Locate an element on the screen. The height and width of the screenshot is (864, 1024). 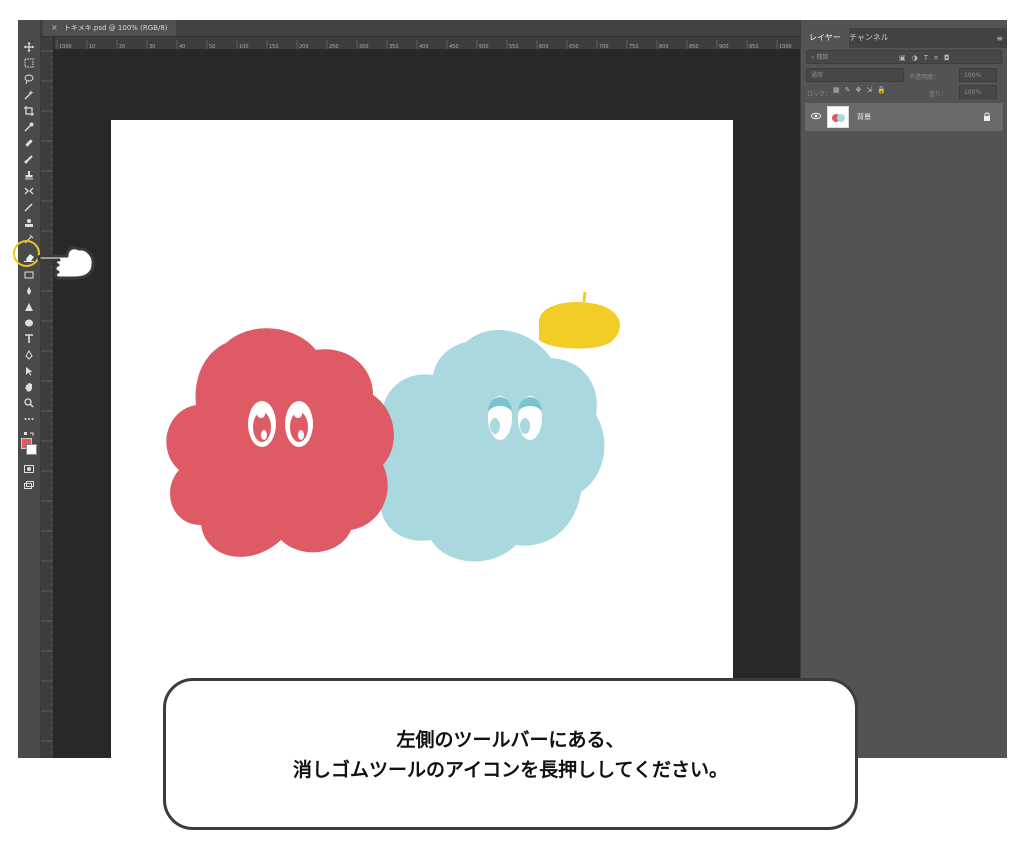
type-icon is located at coordinates (29, 339).